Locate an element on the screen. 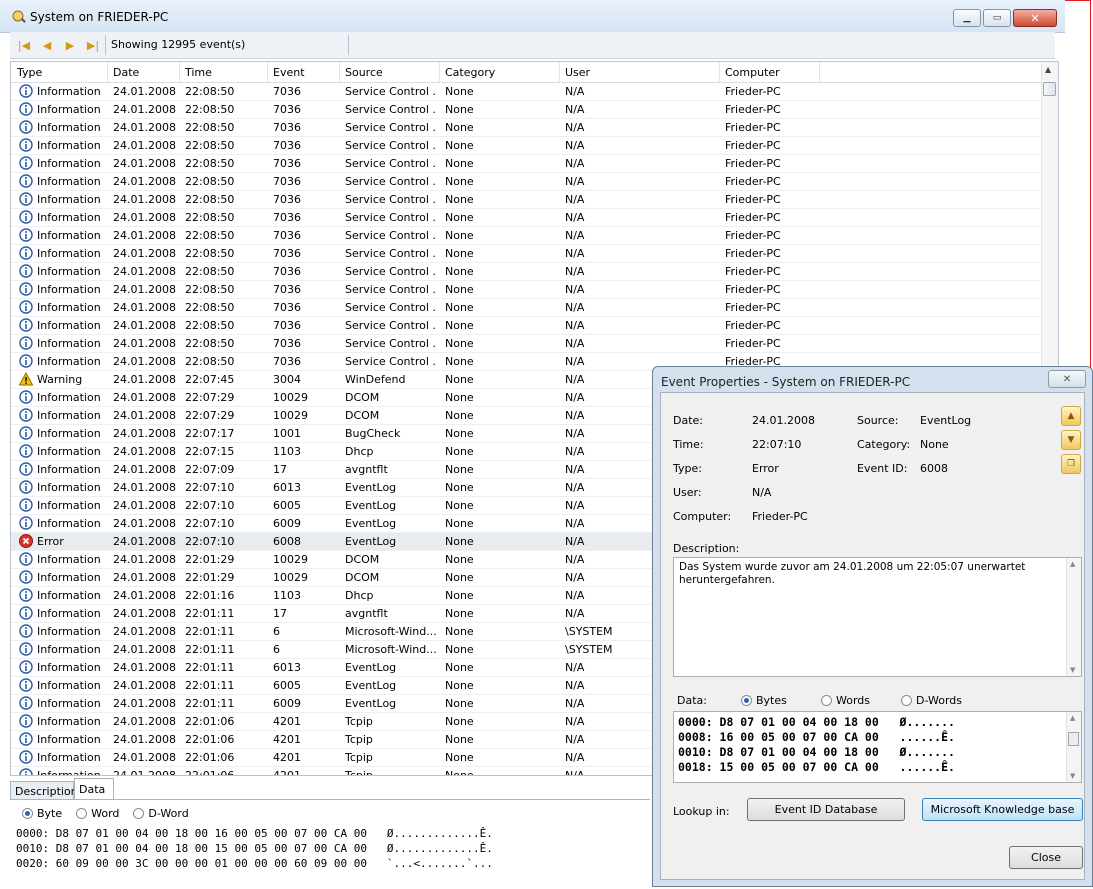 Image resolution: width=1093 pixels, height=889 pixels. radio-dwords: D-Words is located at coordinates (931, 700).